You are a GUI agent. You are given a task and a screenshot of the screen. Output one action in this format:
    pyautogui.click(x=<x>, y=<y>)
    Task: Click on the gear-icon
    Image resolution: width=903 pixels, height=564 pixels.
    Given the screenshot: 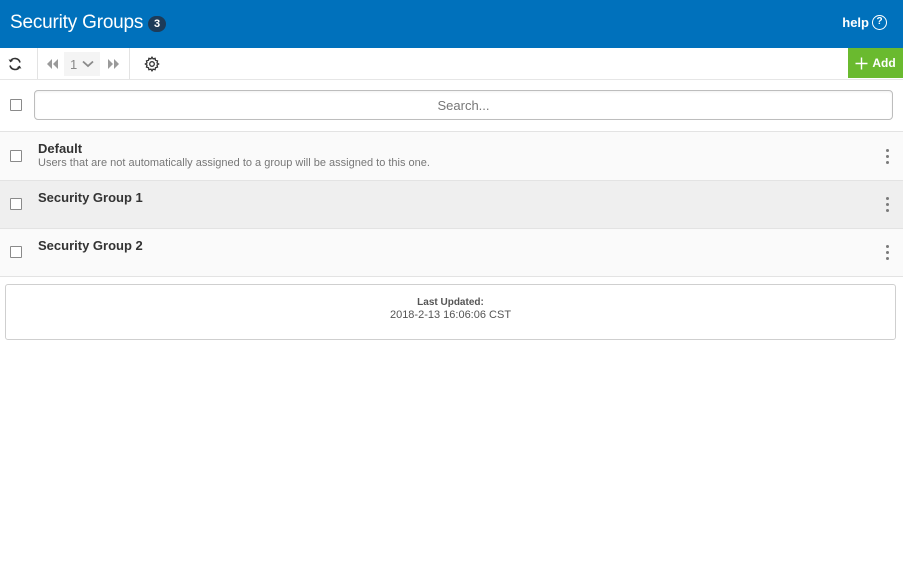 What is the action you would take?
    pyautogui.click(x=152, y=63)
    